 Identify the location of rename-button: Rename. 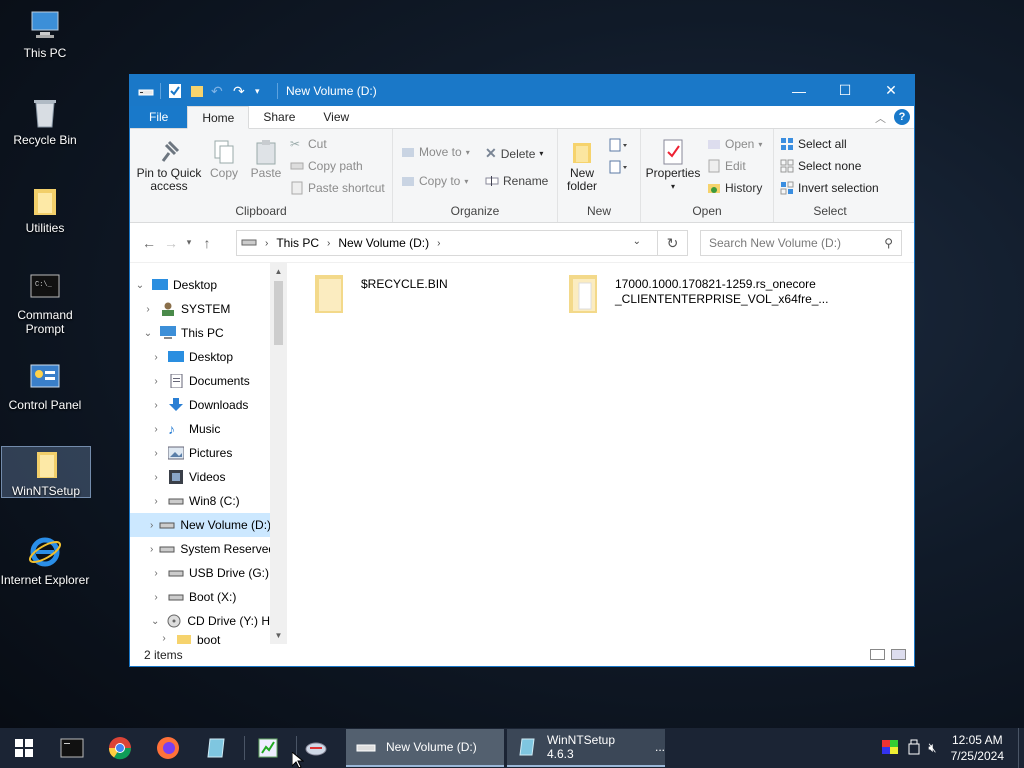
(516, 181).